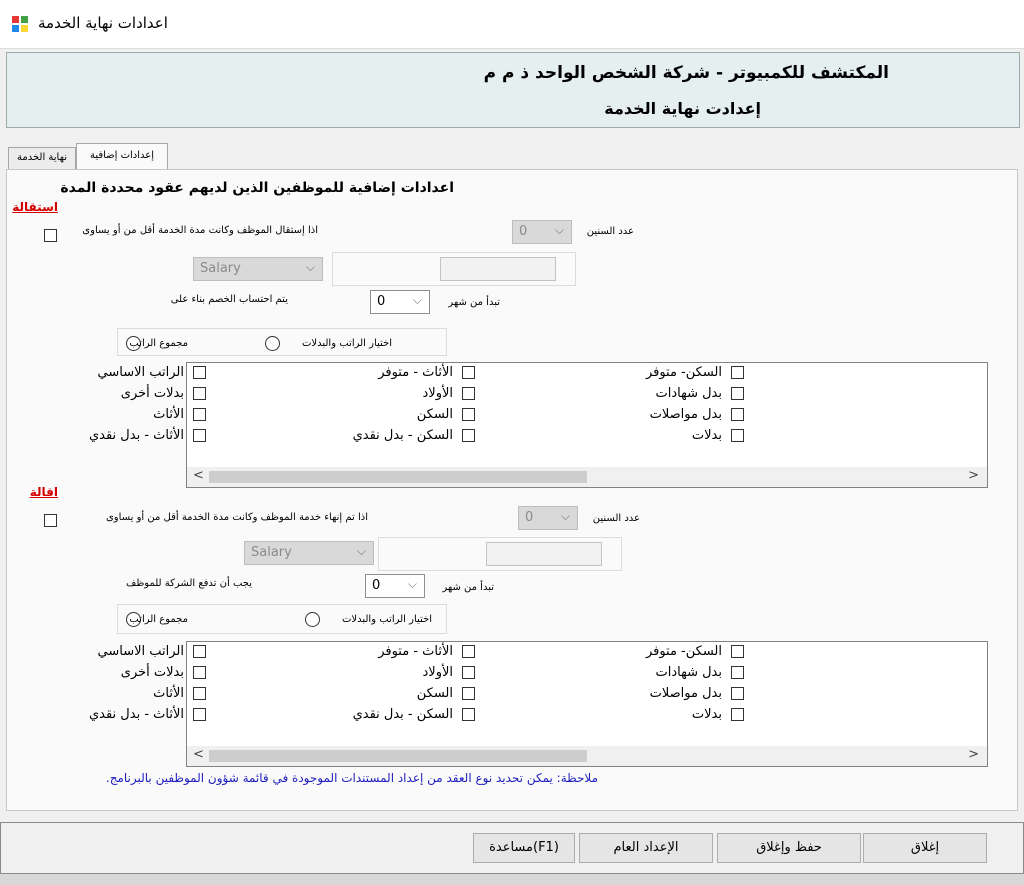 The height and width of the screenshot is (885, 1024). Describe the element at coordinates (50, 520) in the screenshot. I see `dismissal-enable-checkbox` at that location.